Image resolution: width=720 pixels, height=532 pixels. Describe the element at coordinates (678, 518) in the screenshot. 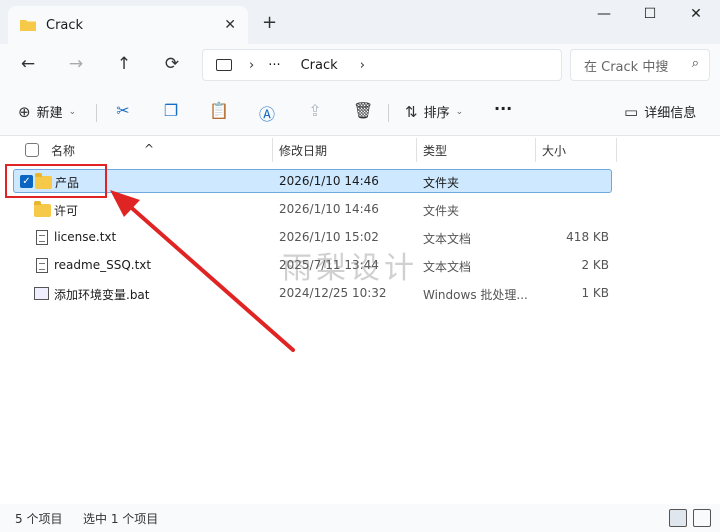

I see `details-view-icon` at that location.